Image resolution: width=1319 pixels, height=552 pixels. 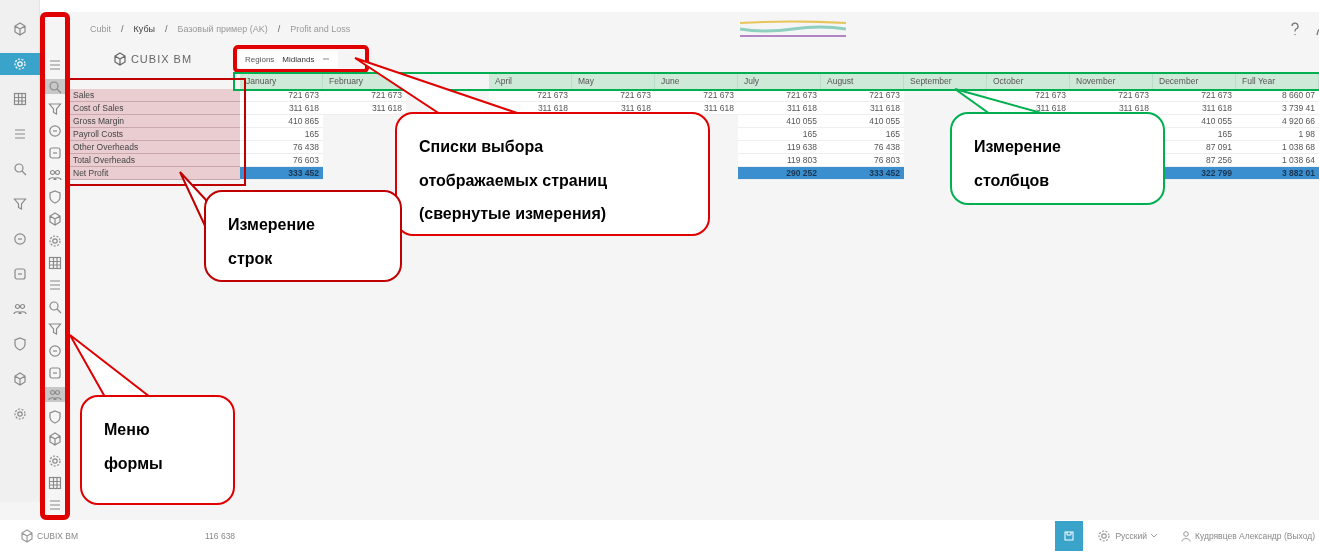 I want to click on row-header: Gross Margin, so click(x=155, y=121).